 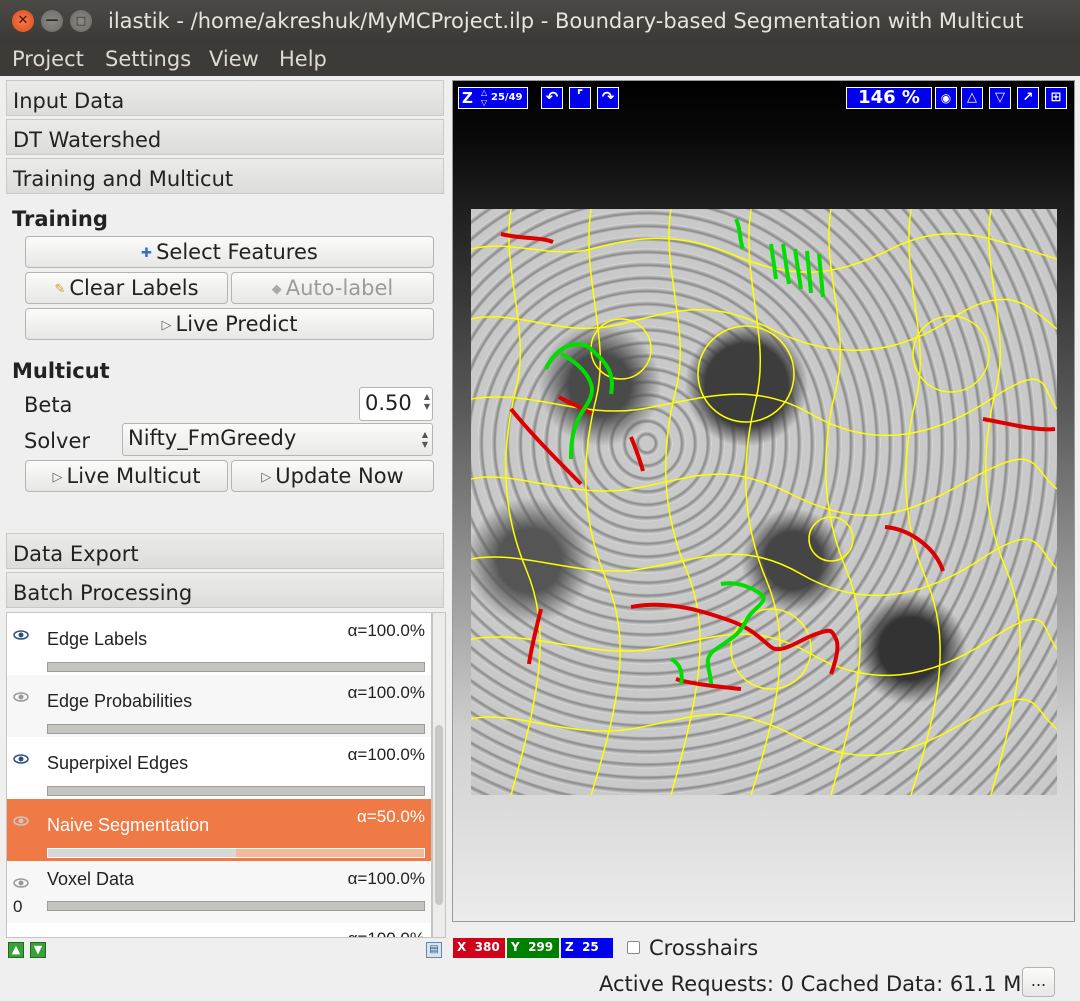 I want to click on menu-bar: Project Settings View Help, so click(x=540, y=60).